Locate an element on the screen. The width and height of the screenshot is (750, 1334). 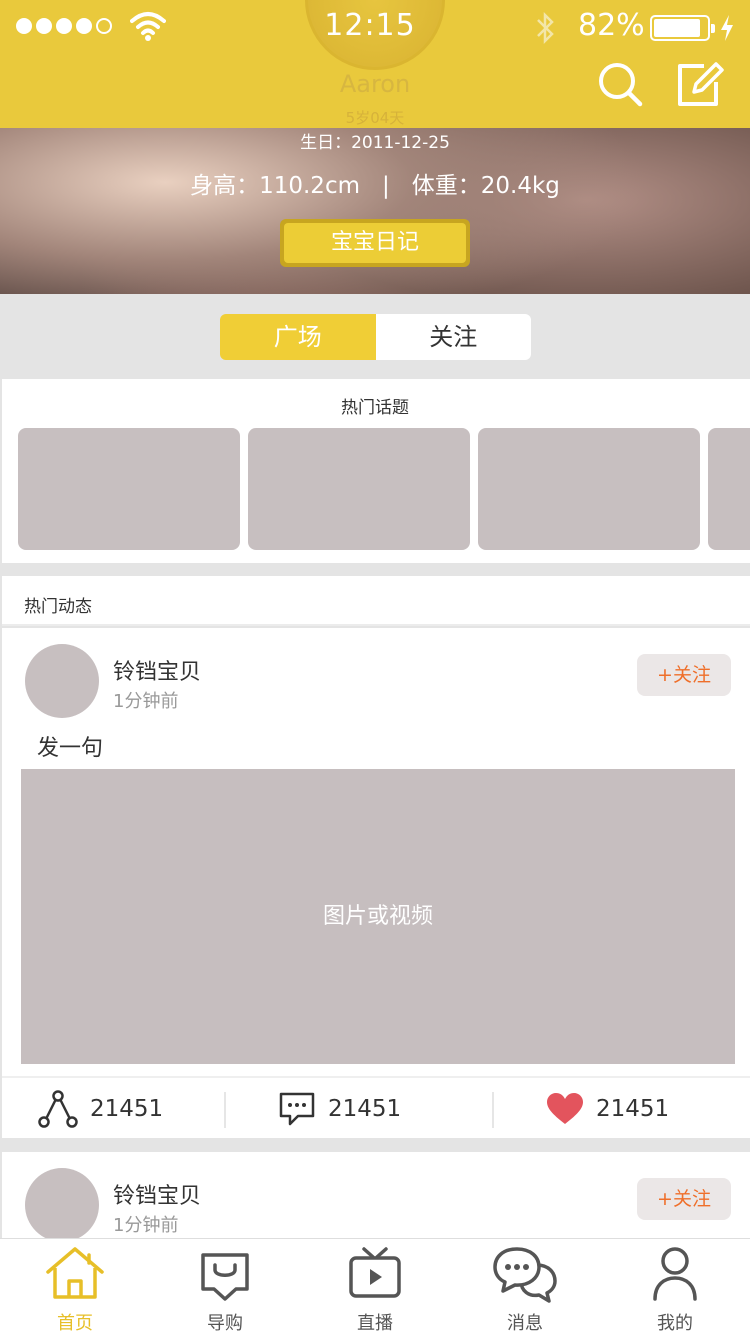
tab-profile: 我的 is located at coordinates (675, 1286).